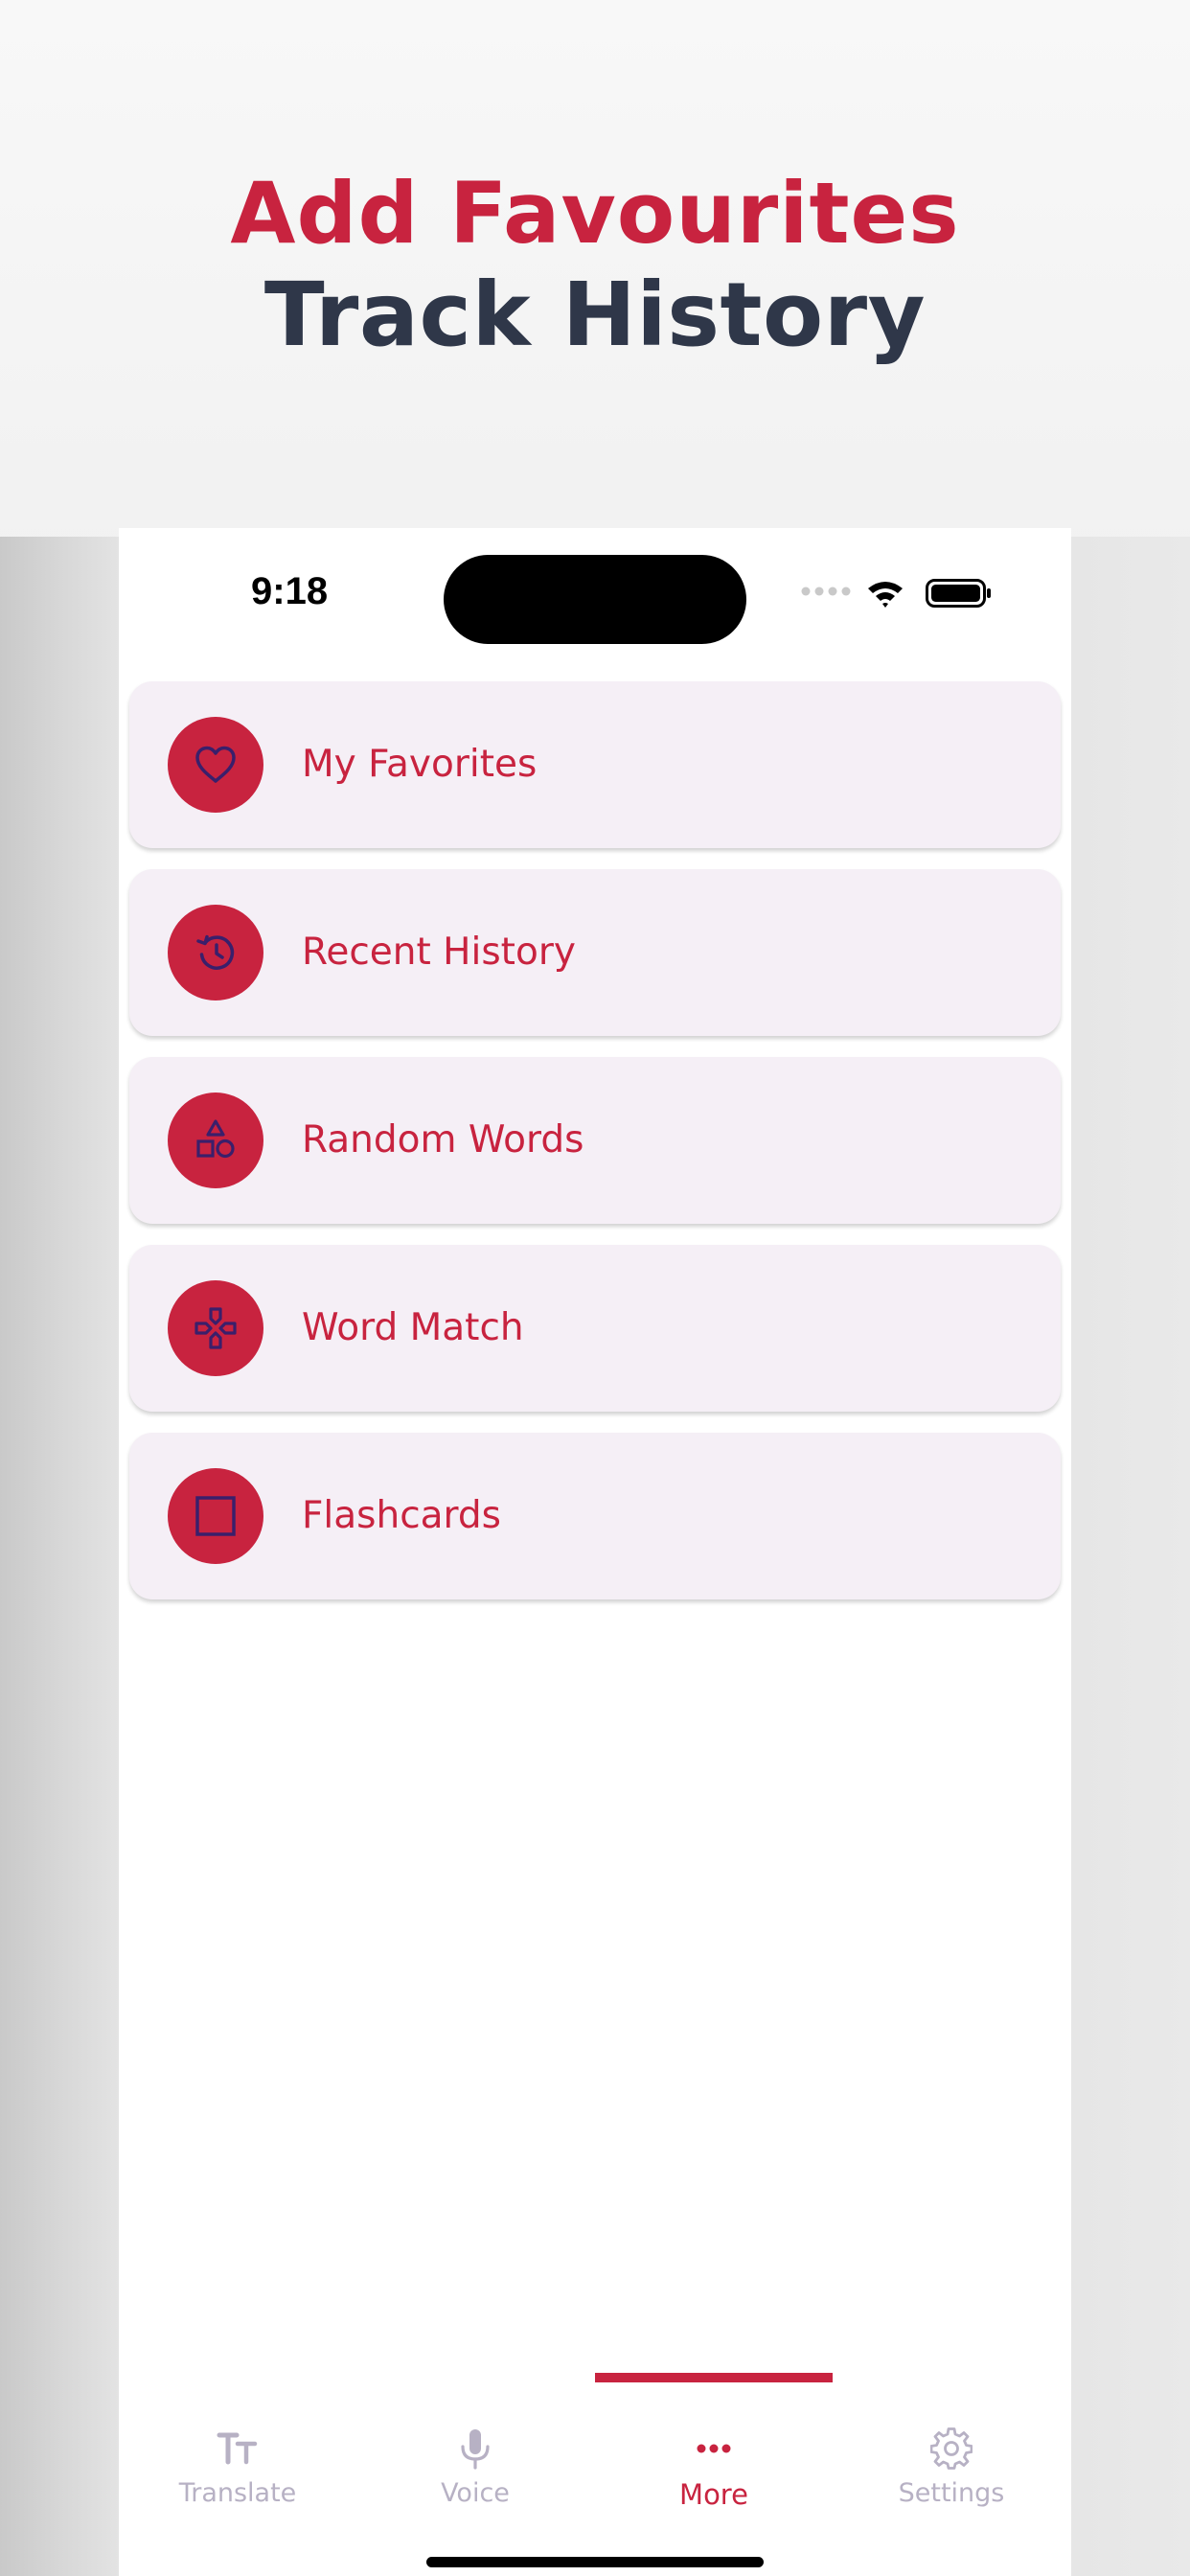 The height and width of the screenshot is (2576, 1190). What do you see at coordinates (595, 1516) in the screenshot?
I see `menu-item-flashcards: Flashcards` at bounding box center [595, 1516].